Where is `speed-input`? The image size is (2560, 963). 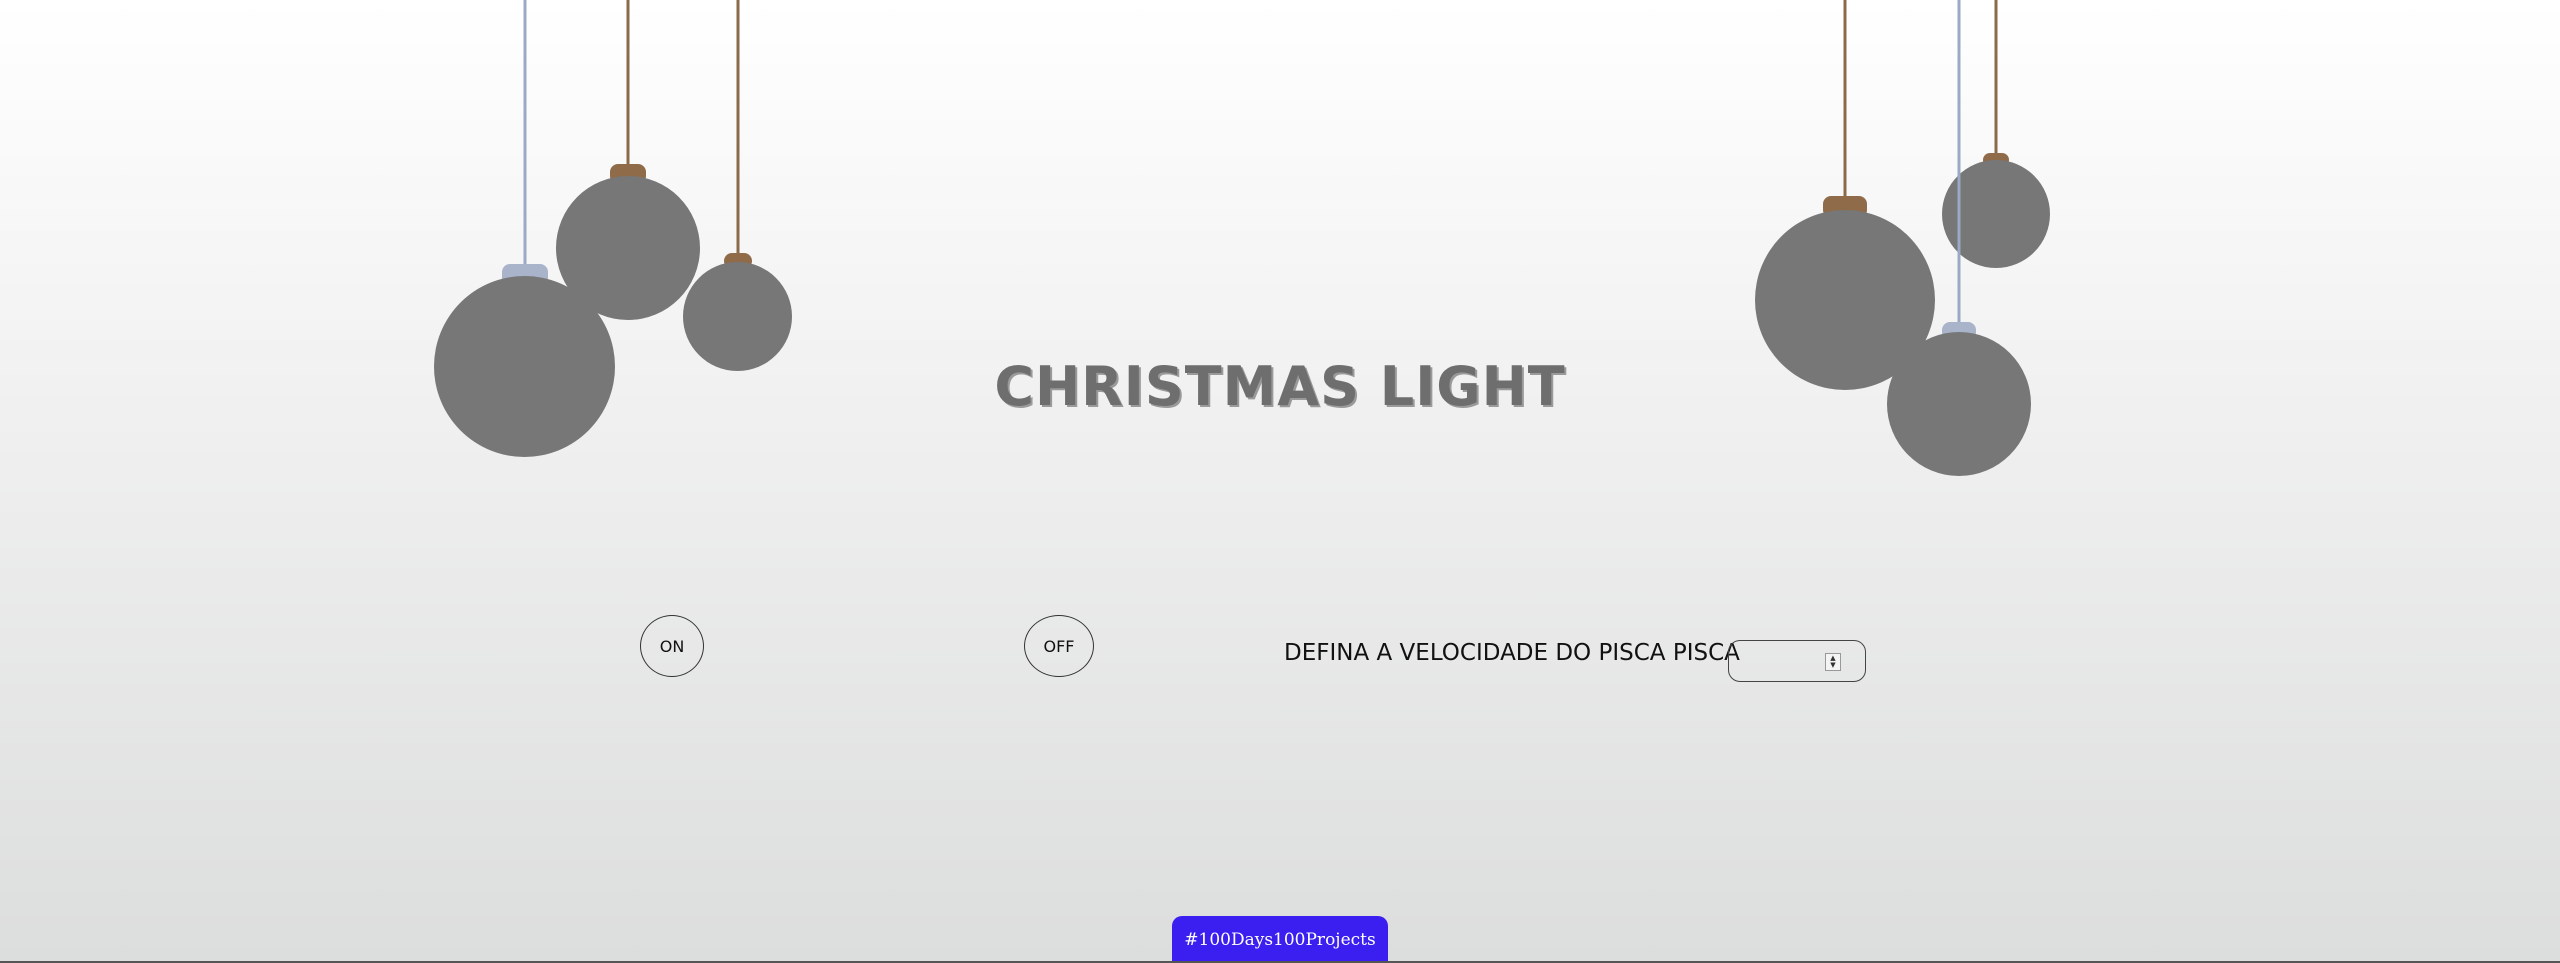
speed-input is located at coordinates (1786, 662).